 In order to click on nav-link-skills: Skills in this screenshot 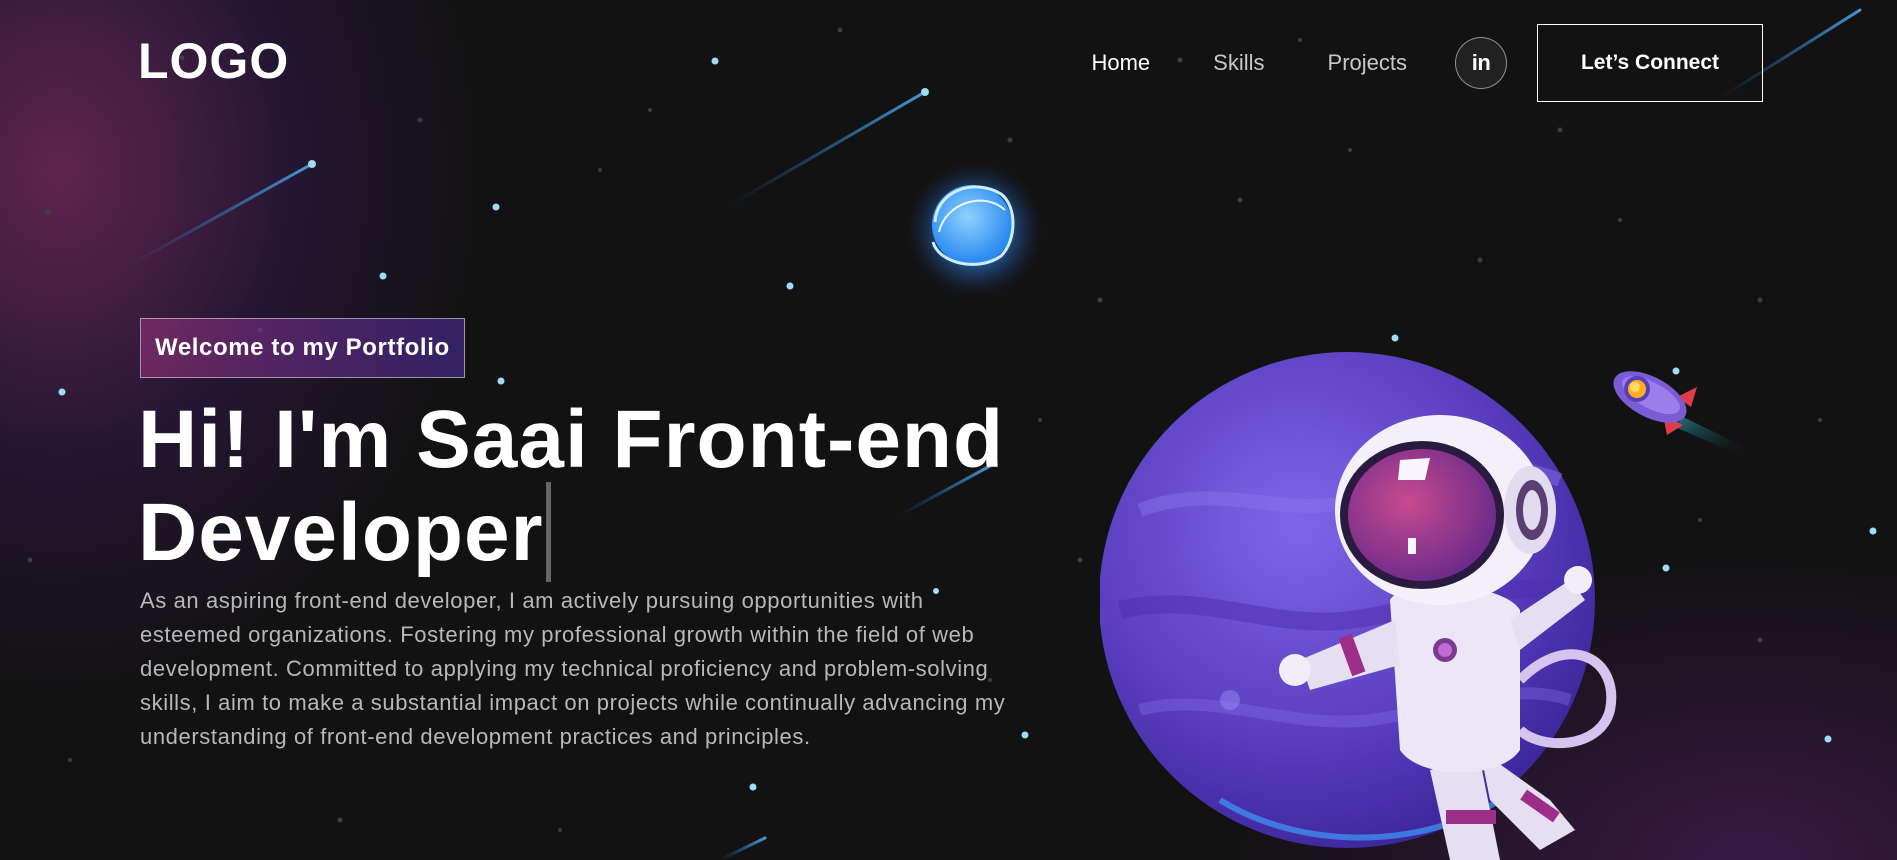, I will do `click(1238, 63)`.